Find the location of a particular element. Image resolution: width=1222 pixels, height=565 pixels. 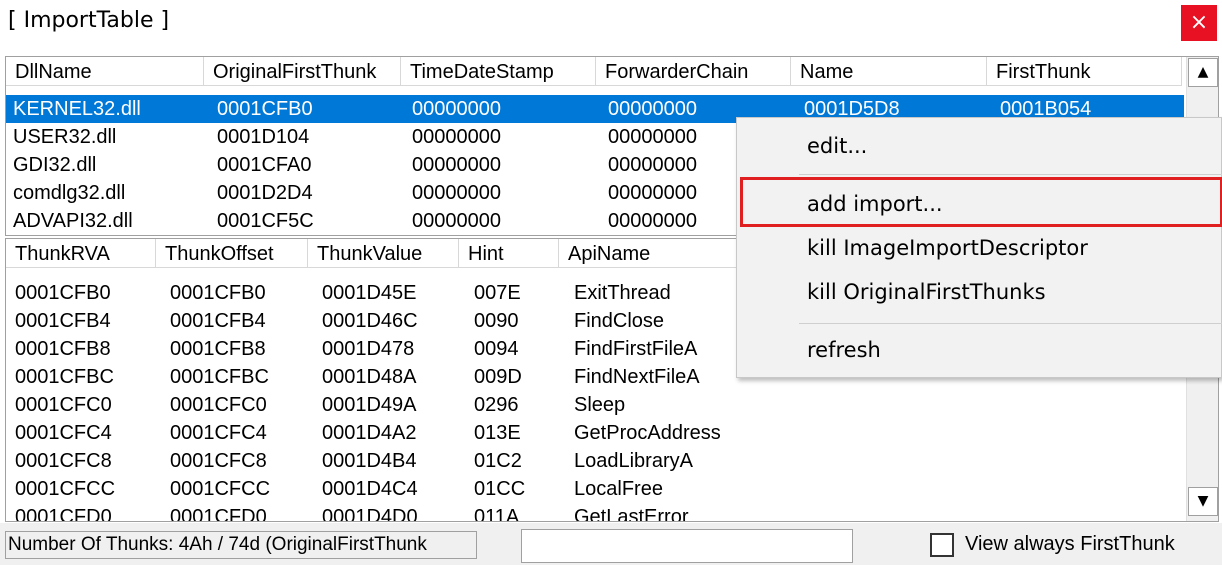

menu-item-kill-originalfirstthunks: kill OriginalFirstThunks is located at coordinates (926, 292).